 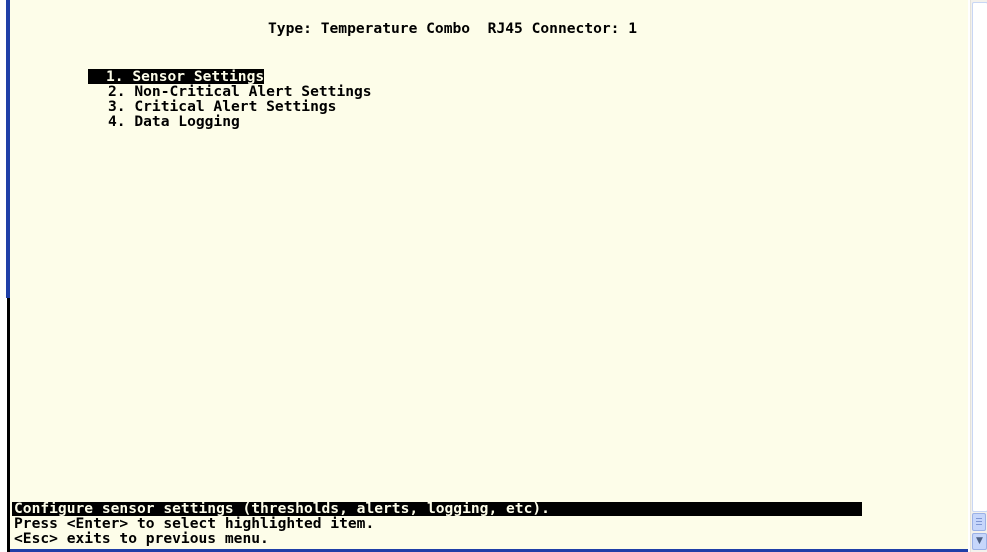 I want to click on menu-item-data-logging: 4. Data Logging, so click(x=165, y=121).